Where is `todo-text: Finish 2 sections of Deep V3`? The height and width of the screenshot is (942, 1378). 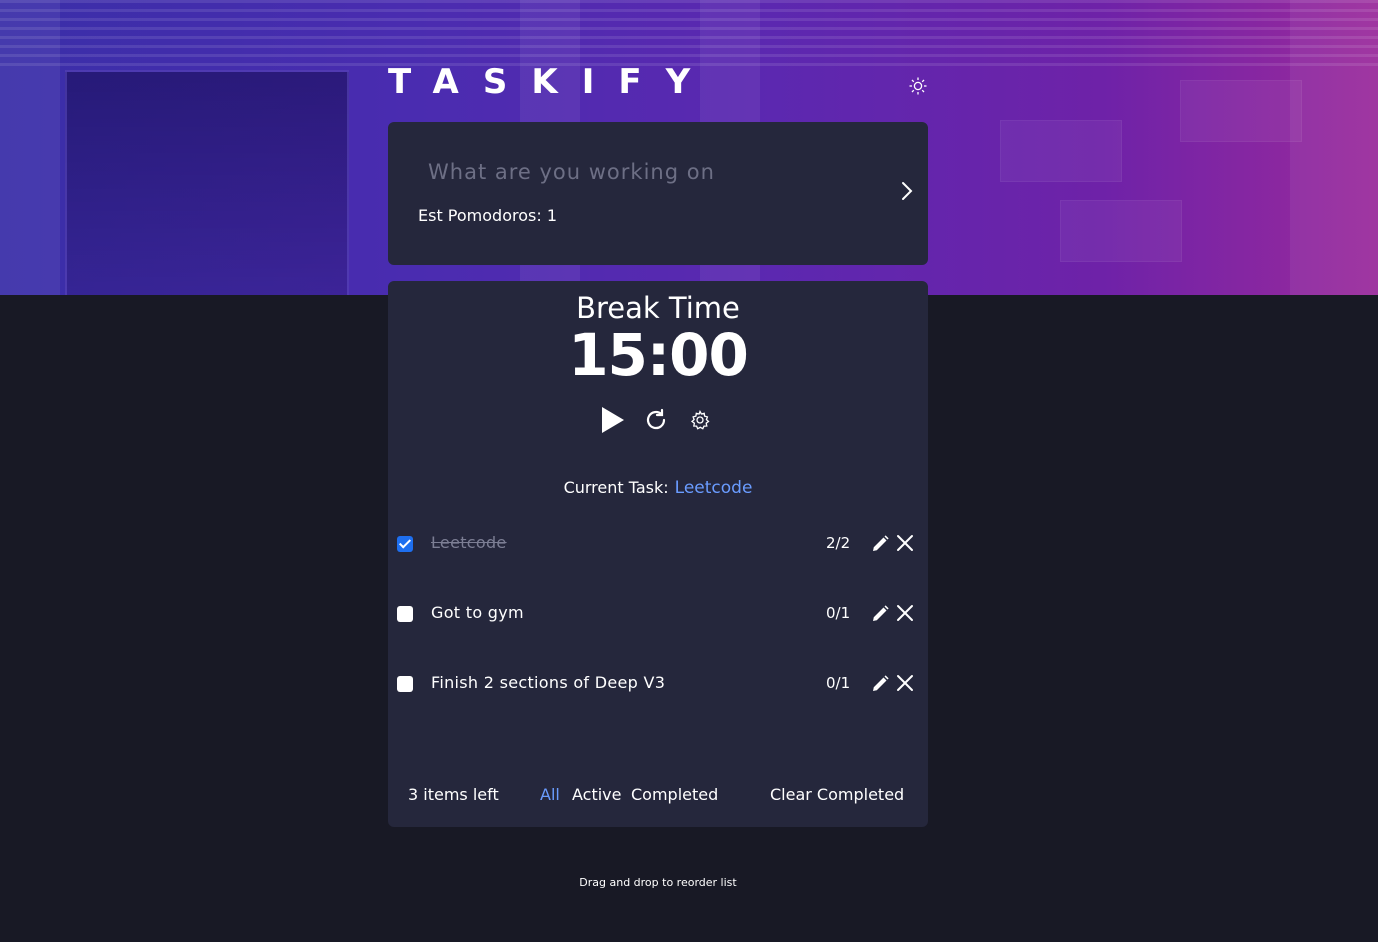 todo-text: Finish 2 sections of Deep V3 is located at coordinates (548, 682).